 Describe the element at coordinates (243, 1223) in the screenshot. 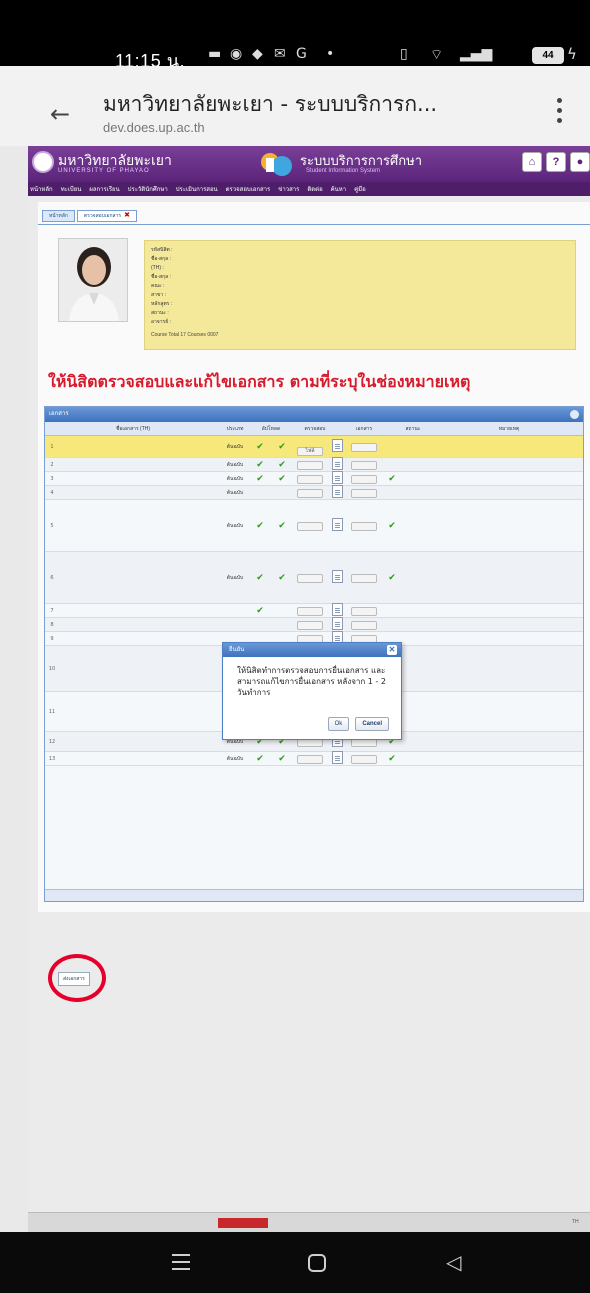

I see `footer-red-badge` at that location.